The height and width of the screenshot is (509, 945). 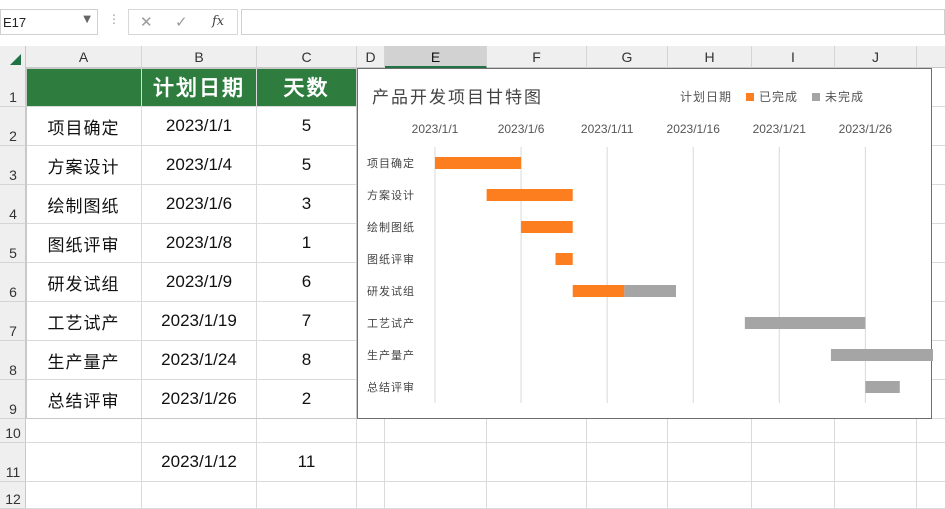 What do you see at coordinates (13, 399) in the screenshot?
I see `row-header-9: 9` at bounding box center [13, 399].